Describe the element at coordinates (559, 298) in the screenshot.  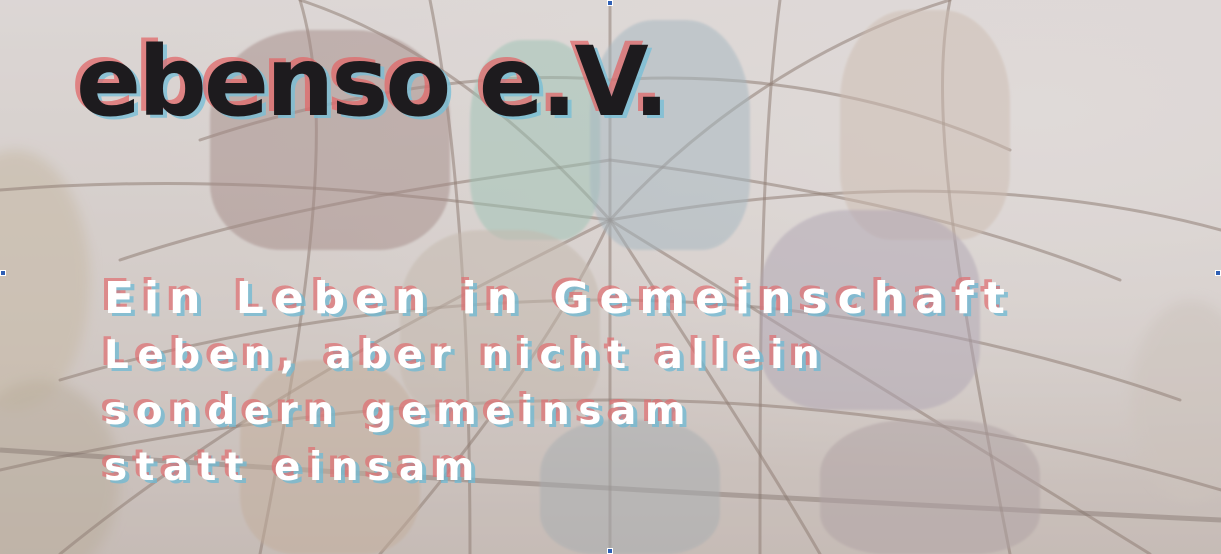
I see `tagline-main: Ein Leben in Gemeinschaft` at that location.